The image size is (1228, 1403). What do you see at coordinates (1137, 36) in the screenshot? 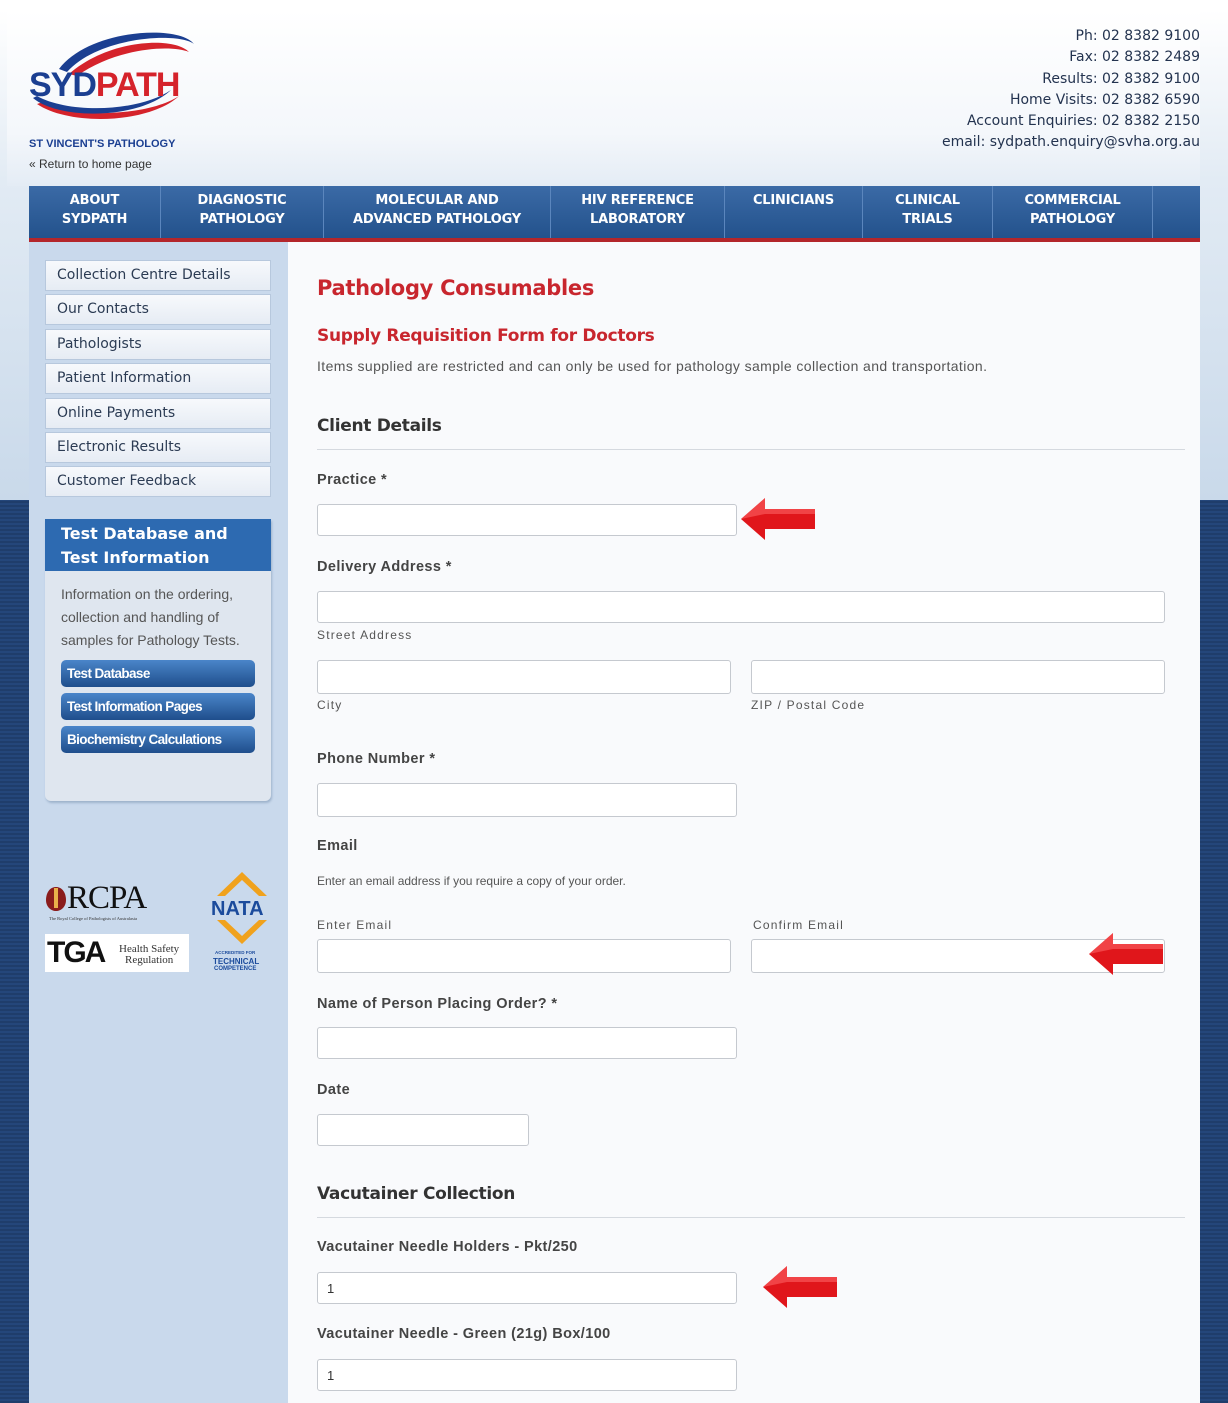
I see `contact-phone: Ph: 02 8382 9100` at bounding box center [1137, 36].